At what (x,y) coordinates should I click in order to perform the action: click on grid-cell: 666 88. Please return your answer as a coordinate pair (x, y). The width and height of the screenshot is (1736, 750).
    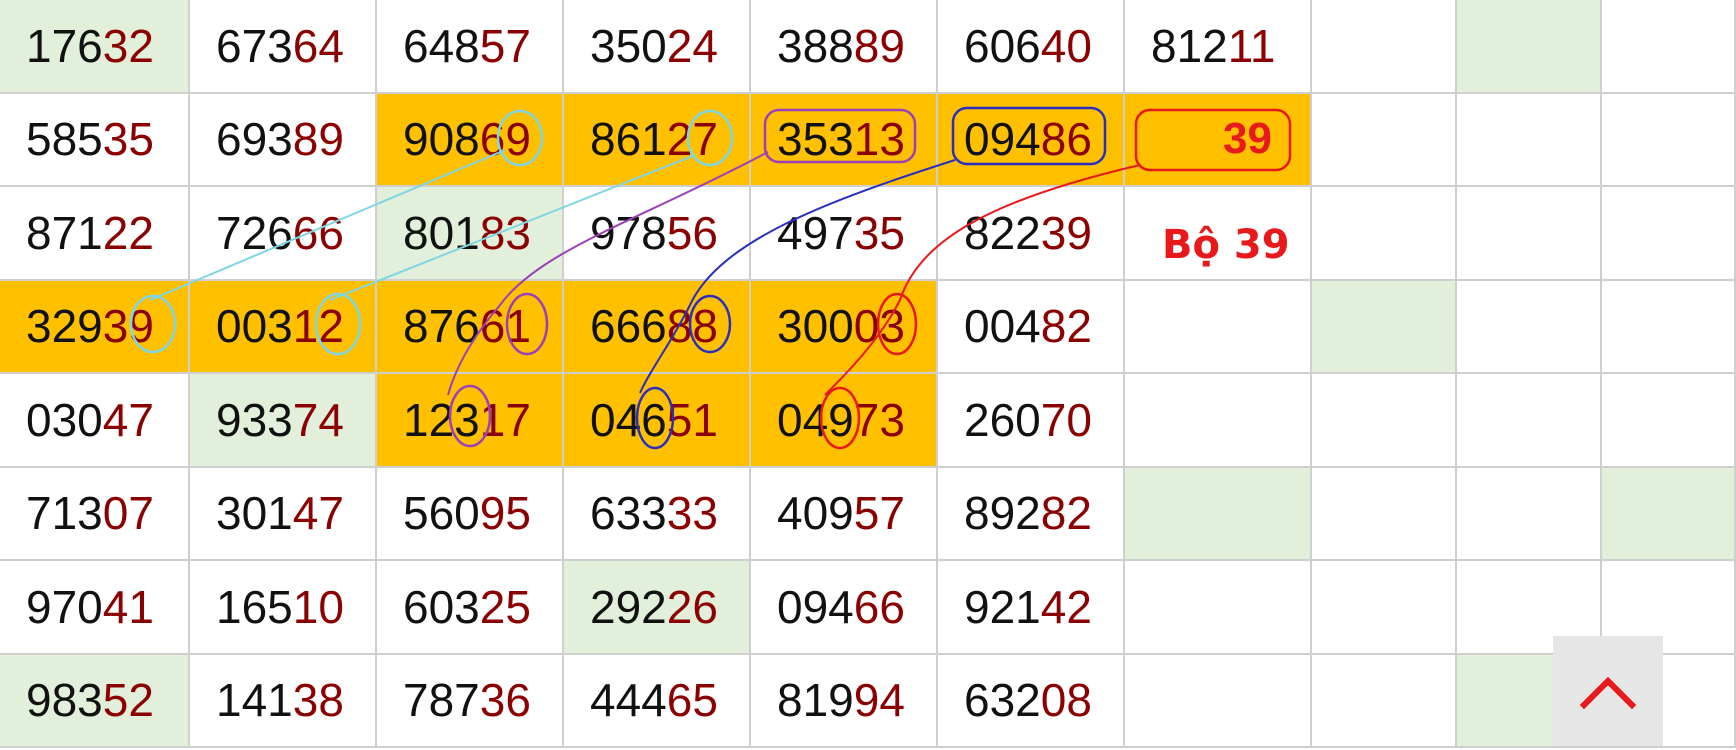
    Looking at the image, I should click on (657, 327).